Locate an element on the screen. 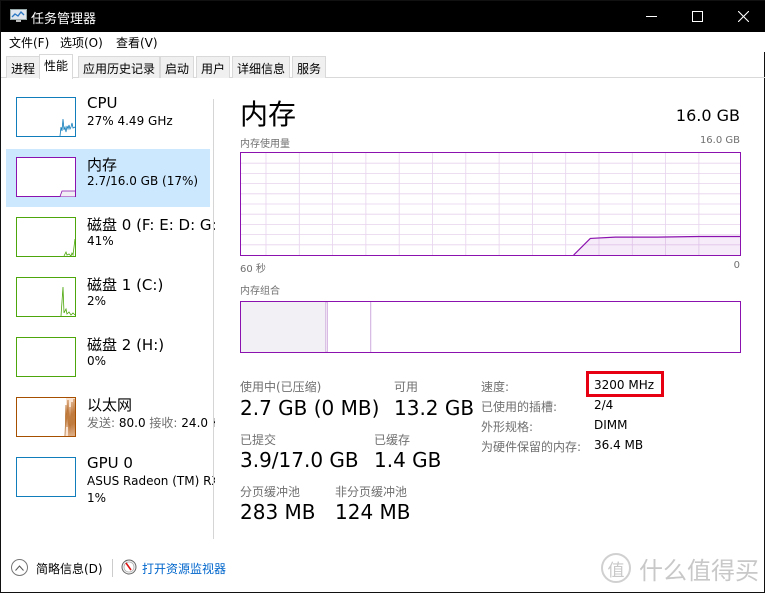 The image size is (765, 593). slots-used-label: 已使用的插槽: is located at coordinates (519, 407).